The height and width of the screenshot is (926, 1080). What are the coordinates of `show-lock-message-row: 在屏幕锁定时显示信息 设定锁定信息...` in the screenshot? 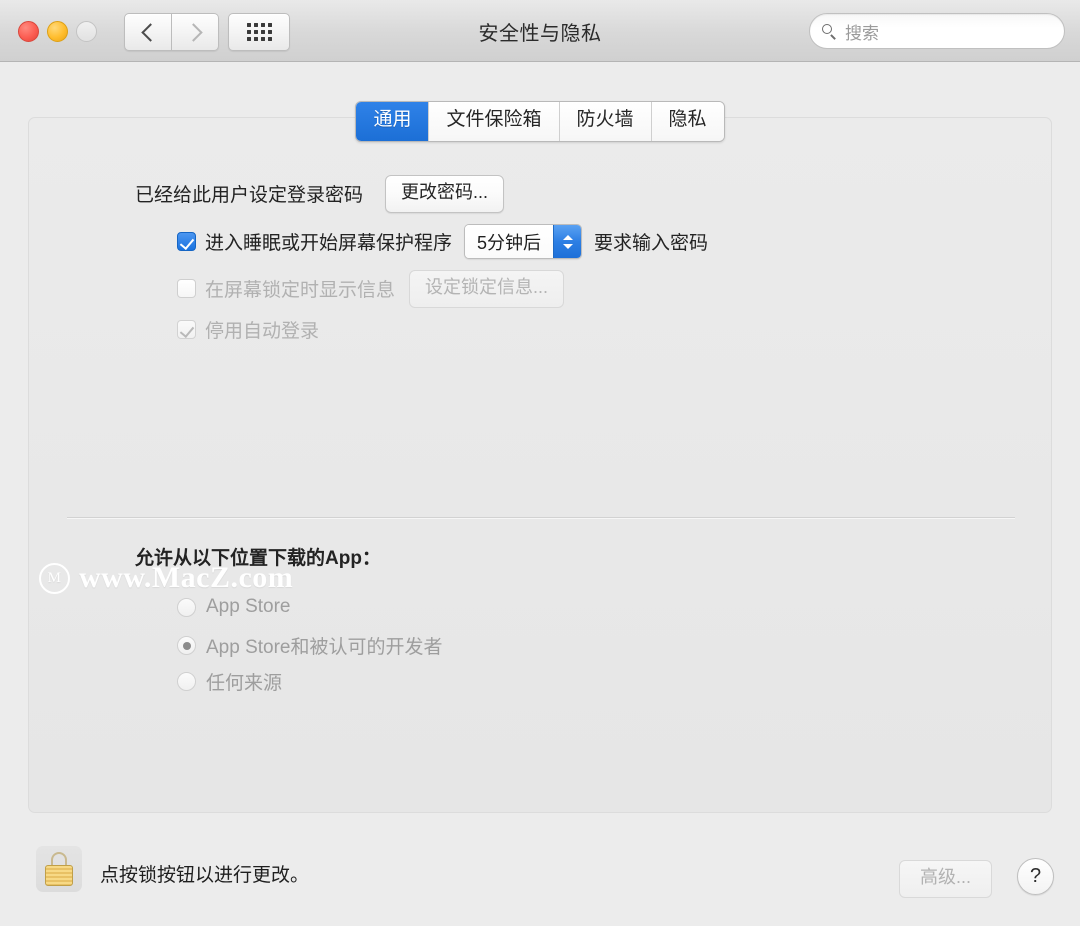 It's located at (371, 289).